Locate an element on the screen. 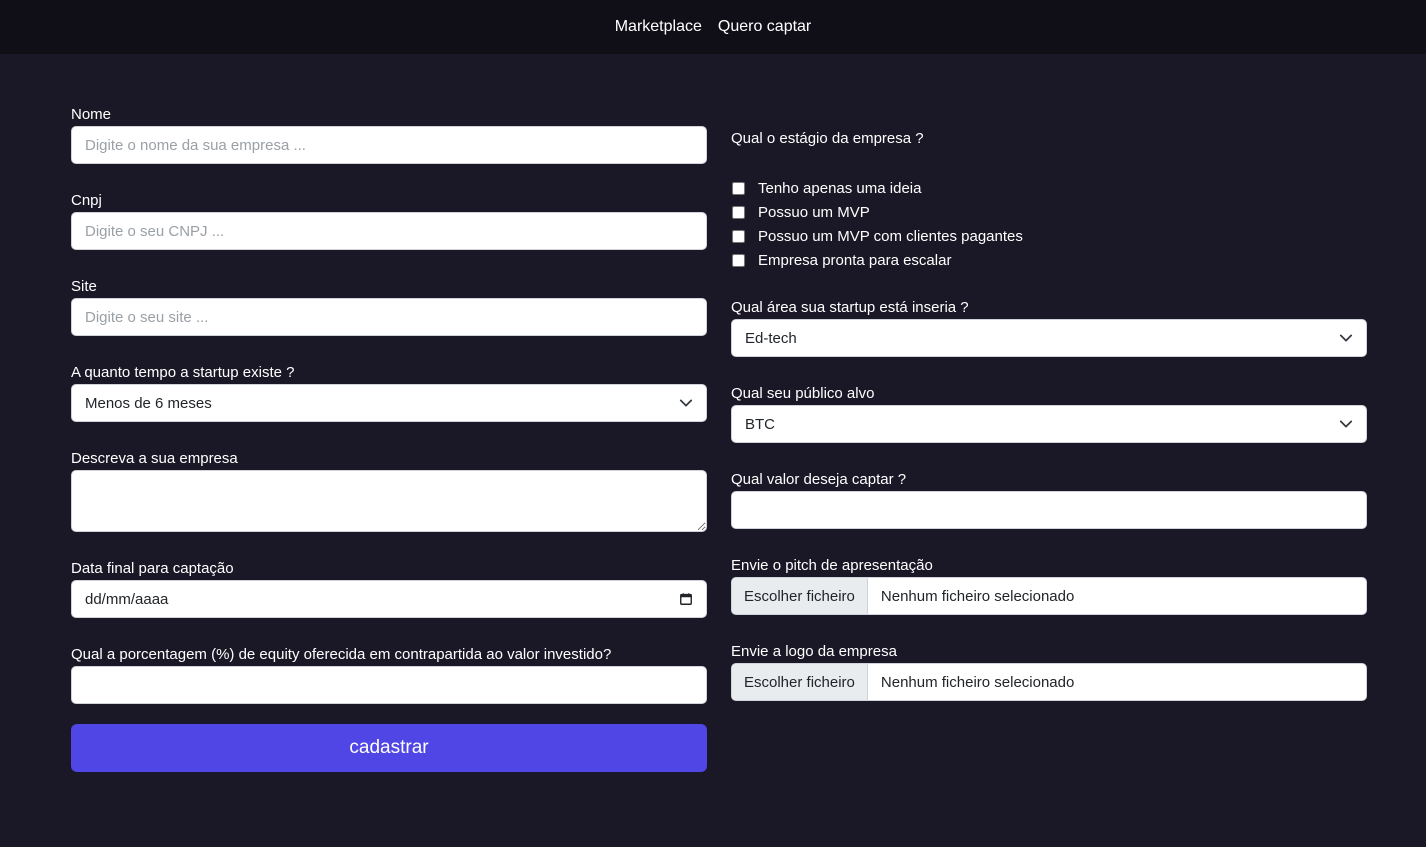 The image size is (1426, 847). pitch-choose-file-button: Escolher ficheiro is located at coordinates (800, 596).